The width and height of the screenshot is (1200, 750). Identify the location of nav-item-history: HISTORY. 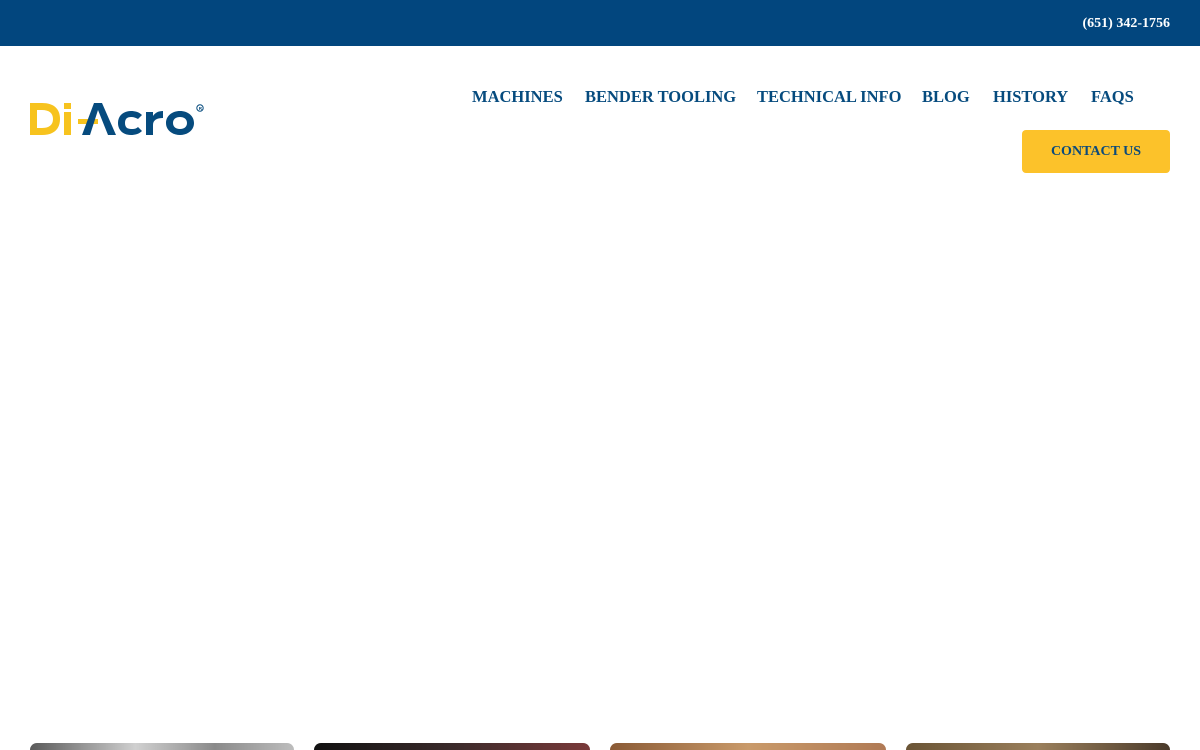
(1030, 97).